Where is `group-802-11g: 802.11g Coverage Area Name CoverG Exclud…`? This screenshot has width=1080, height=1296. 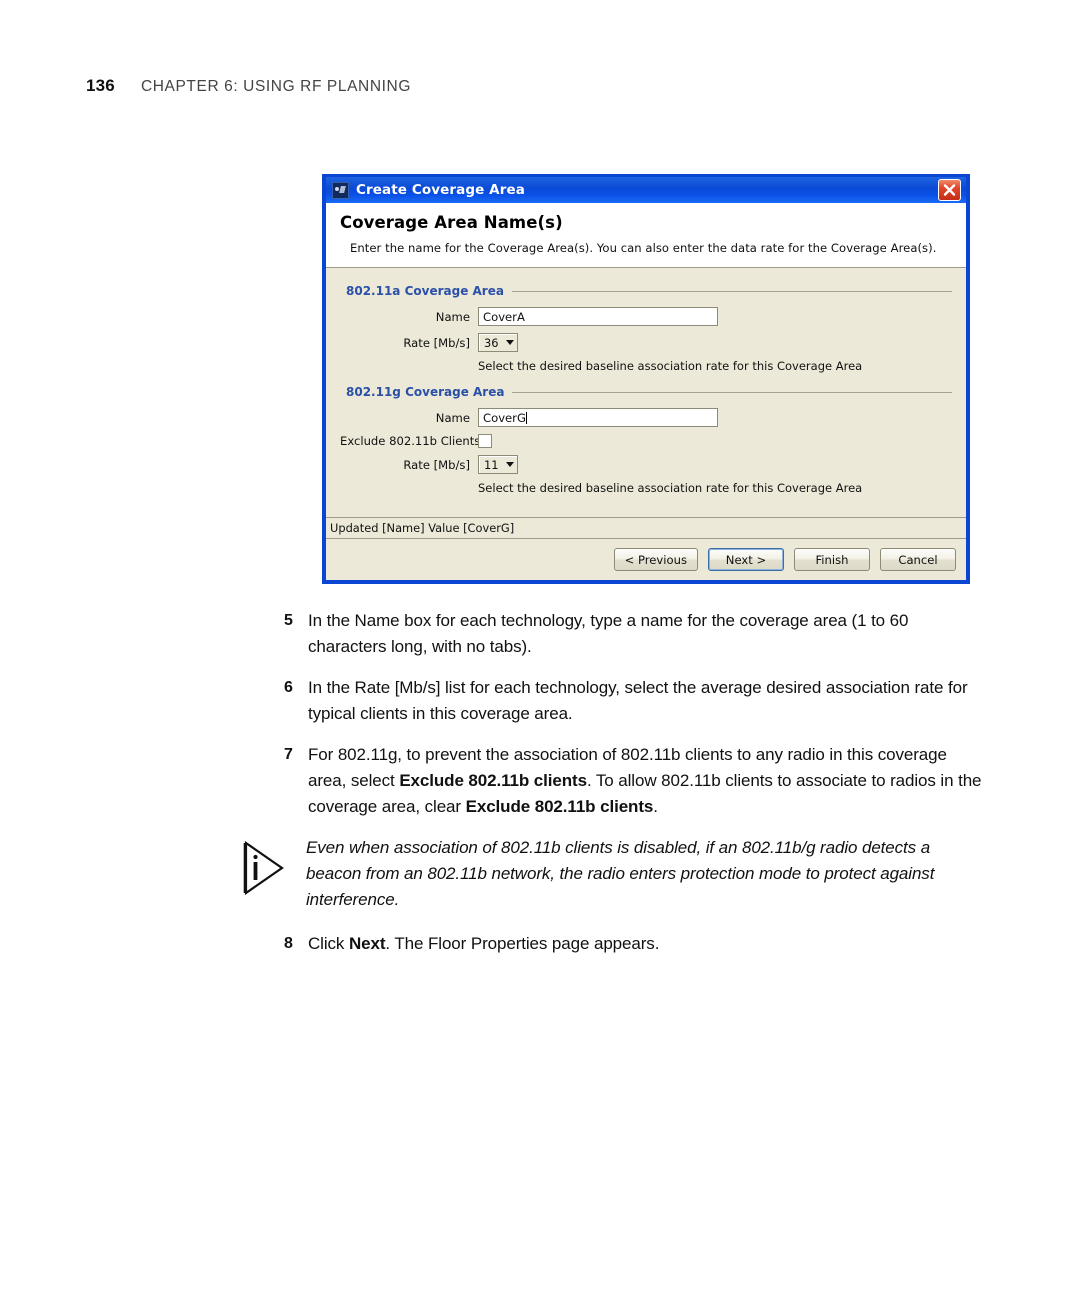
group-802-11g: 802.11g Coverage Area Name CoverG Exclud… is located at coordinates (646, 440).